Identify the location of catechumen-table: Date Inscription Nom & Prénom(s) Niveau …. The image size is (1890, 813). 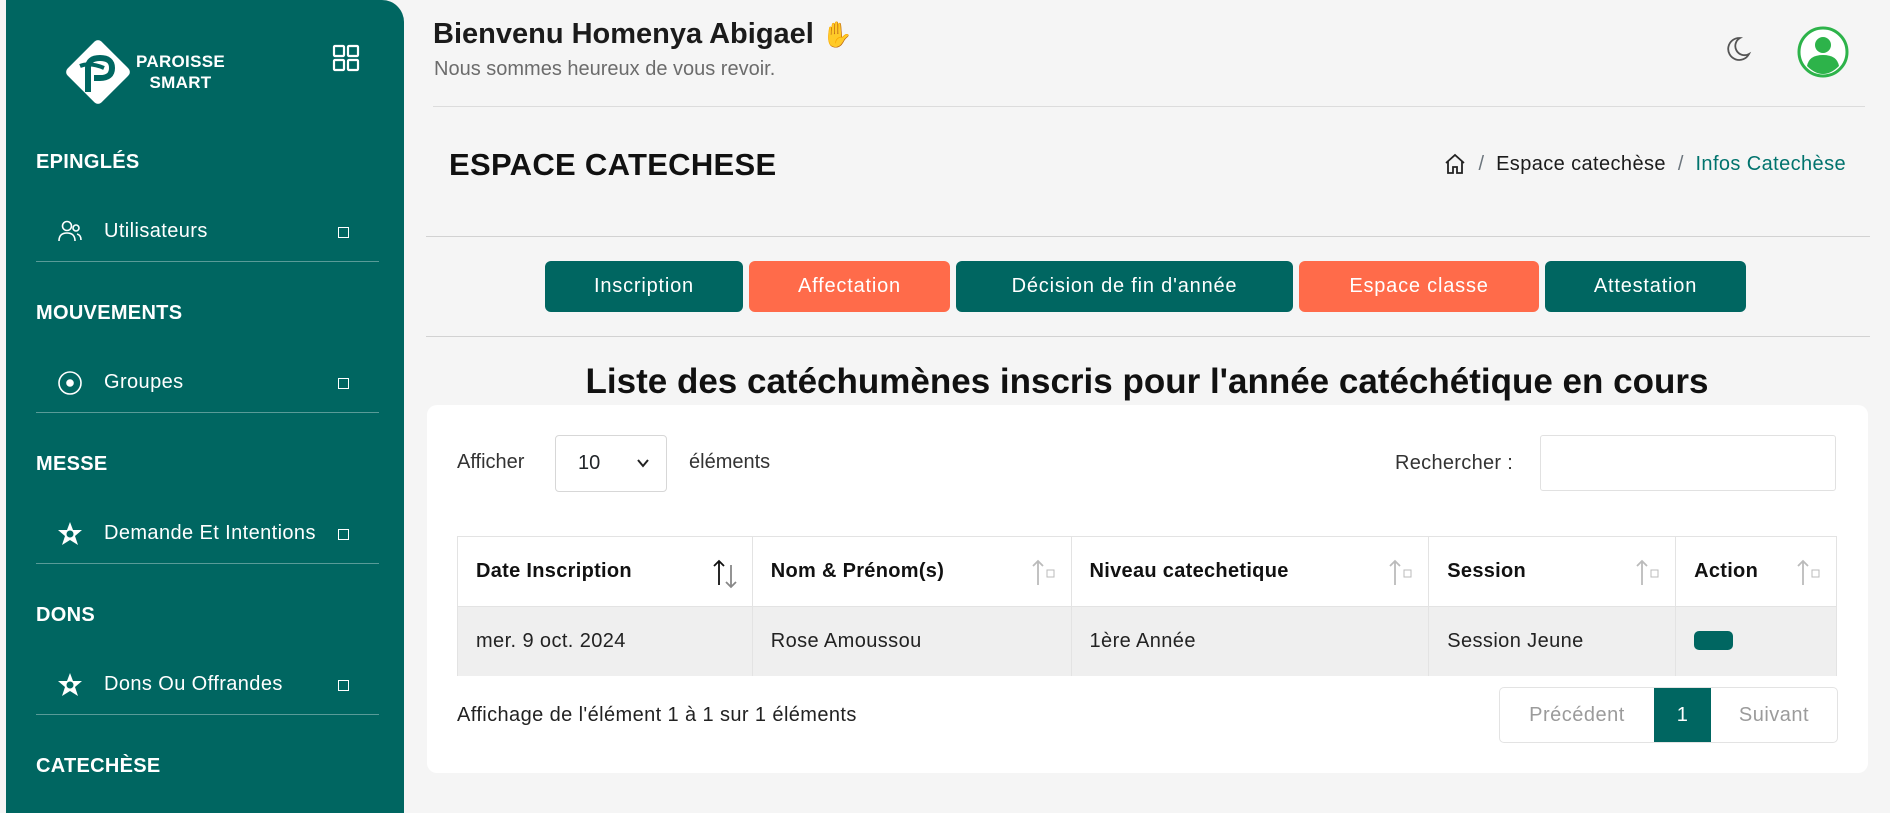
(1147, 606).